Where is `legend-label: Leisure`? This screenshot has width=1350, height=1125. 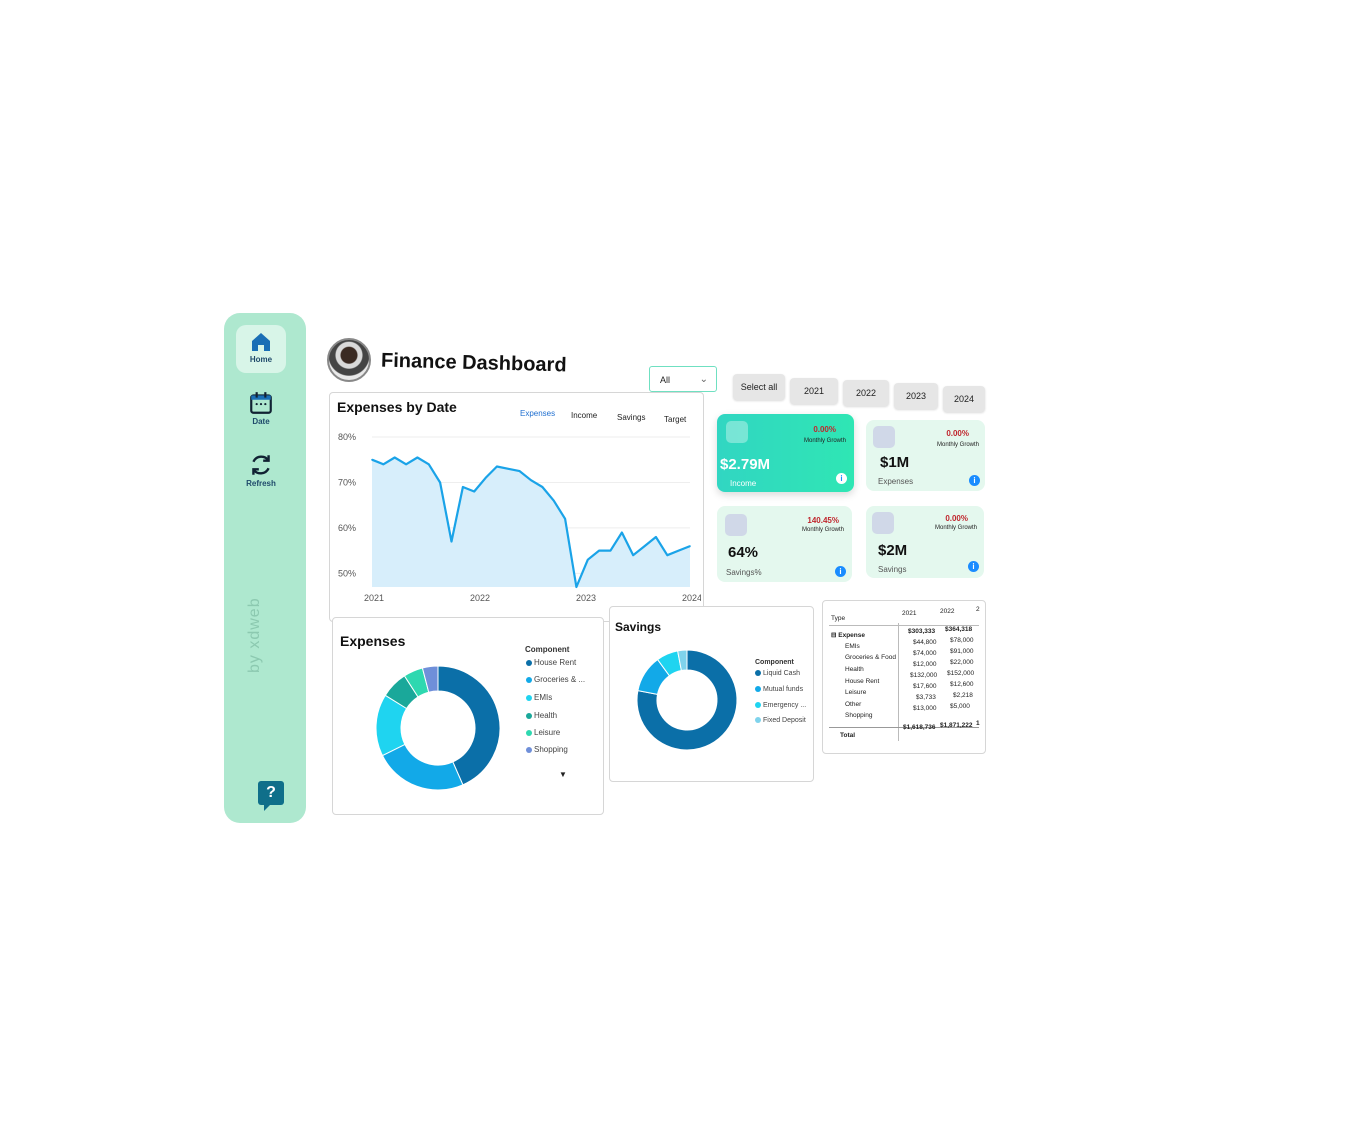
legend-label: Leisure is located at coordinates (547, 732).